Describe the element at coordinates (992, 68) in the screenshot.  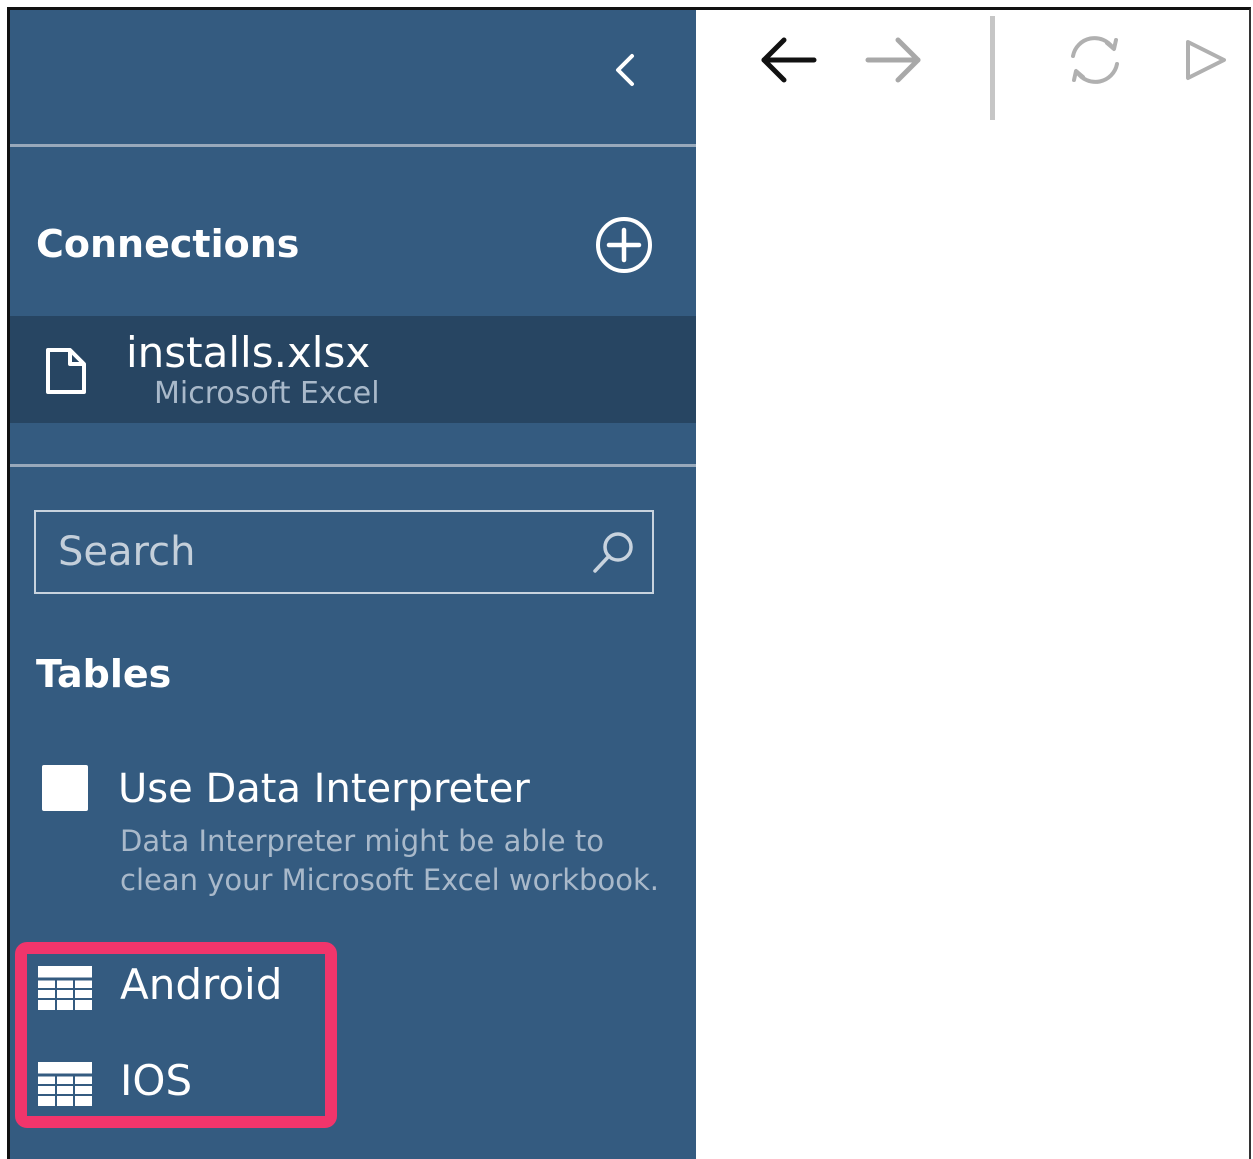
I see `toolbar-separator` at that location.